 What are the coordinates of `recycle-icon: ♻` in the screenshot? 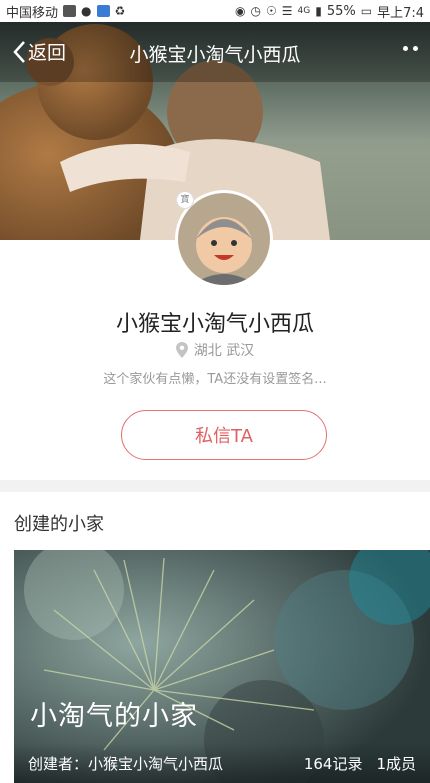 It's located at (120, 11).